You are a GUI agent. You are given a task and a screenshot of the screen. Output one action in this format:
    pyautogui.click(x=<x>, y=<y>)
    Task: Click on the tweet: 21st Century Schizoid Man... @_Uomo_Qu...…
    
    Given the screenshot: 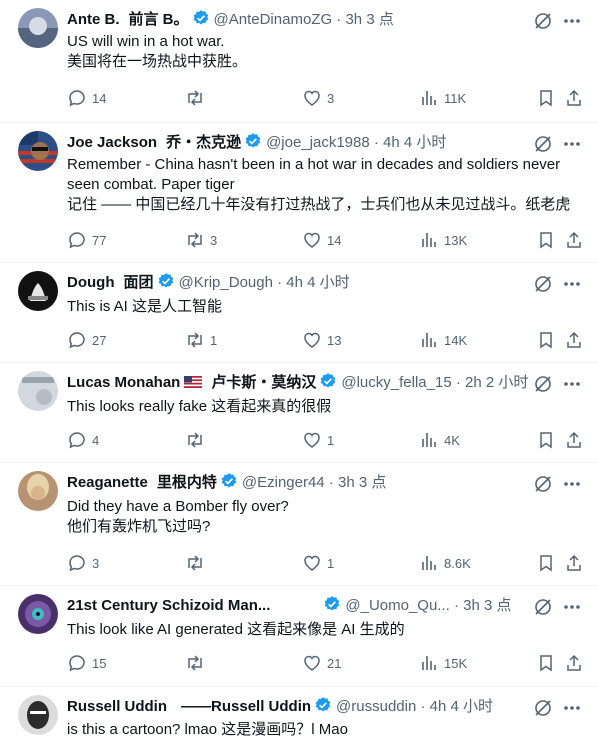 What is the action you would take?
    pyautogui.click(x=299, y=636)
    